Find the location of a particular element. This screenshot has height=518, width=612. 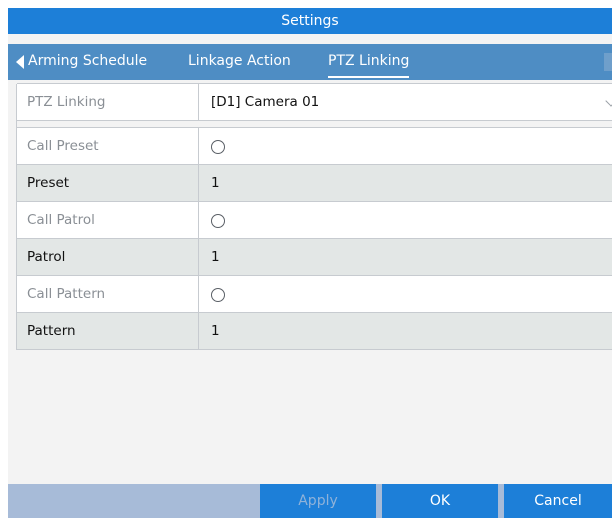

call-pattern-label: Call Pattern is located at coordinates (108, 294).